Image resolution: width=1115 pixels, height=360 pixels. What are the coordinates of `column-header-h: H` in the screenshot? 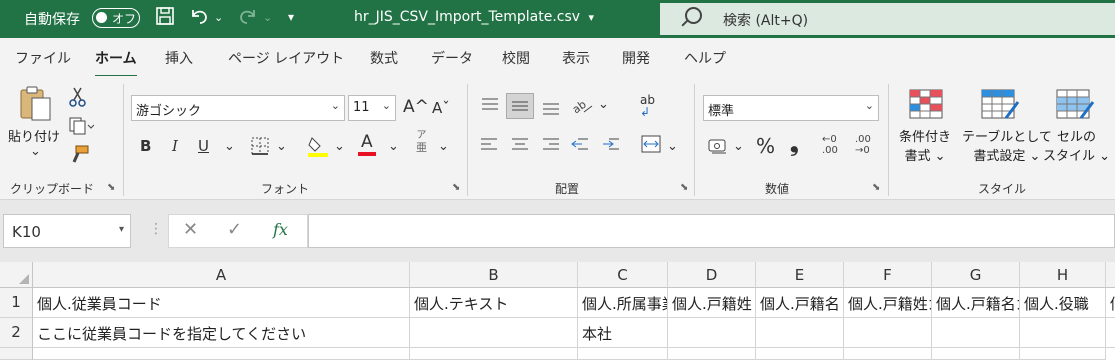 It's located at (1063, 275).